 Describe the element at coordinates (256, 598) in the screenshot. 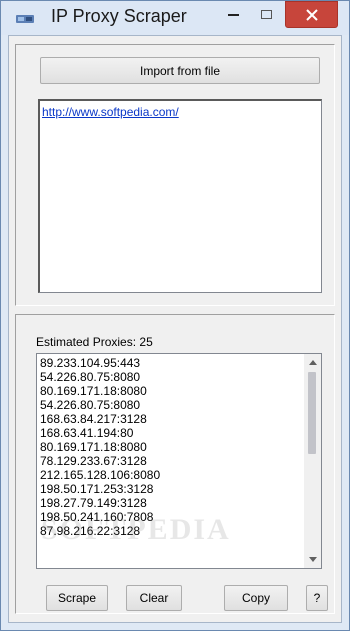

I see `copy-button: Copy` at that location.